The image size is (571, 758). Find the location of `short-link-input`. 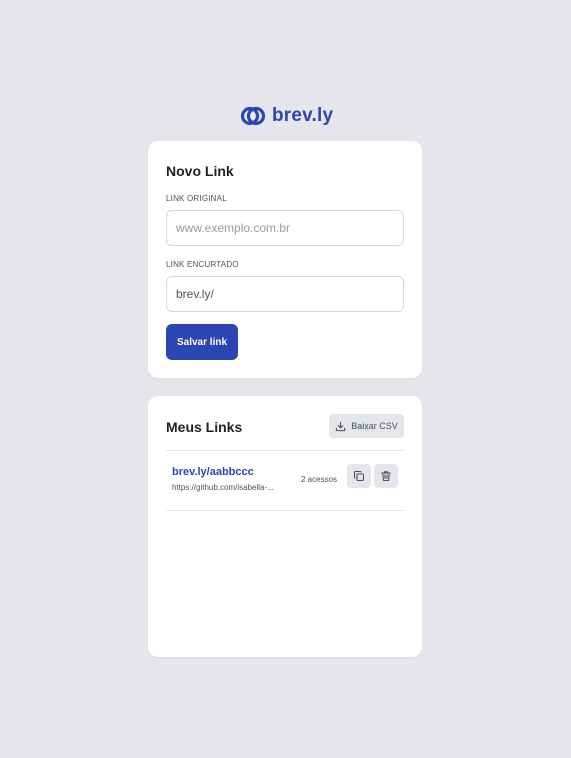

short-link-input is located at coordinates (285, 294).